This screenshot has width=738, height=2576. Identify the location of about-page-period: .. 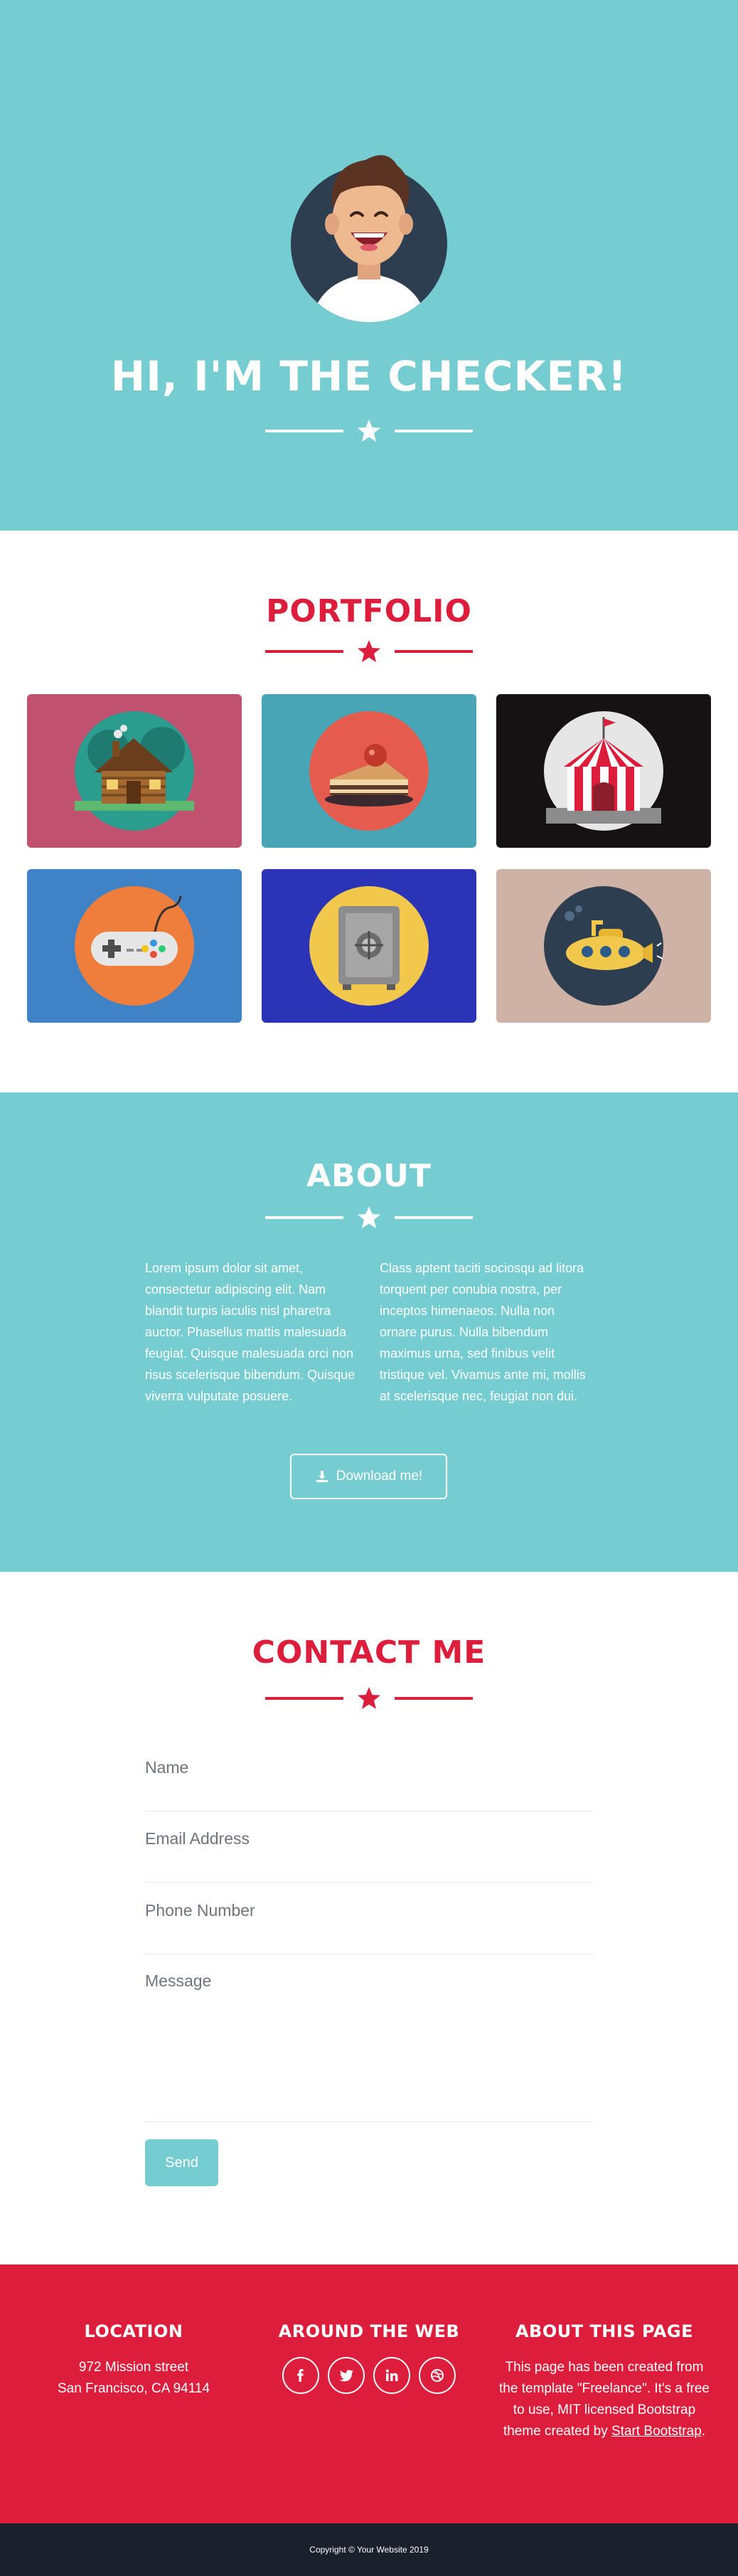
(703, 2431).